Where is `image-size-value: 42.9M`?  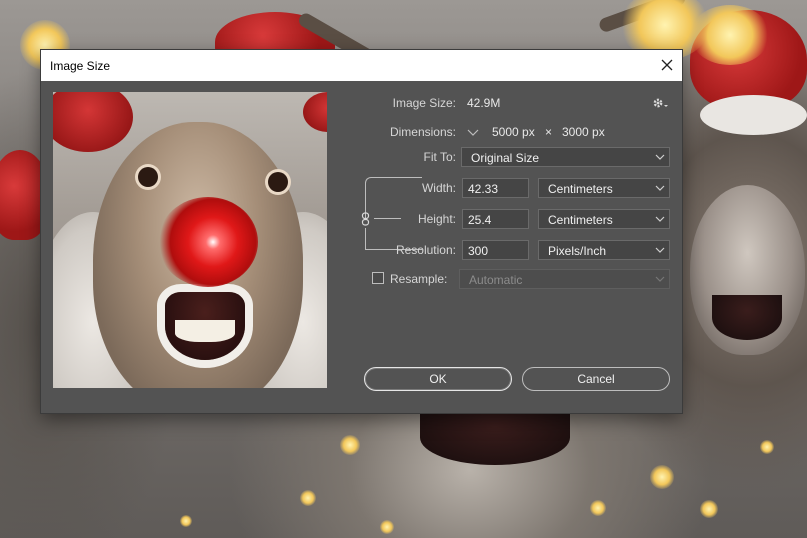
image-size-value: 42.9M is located at coordinates (484, 103).